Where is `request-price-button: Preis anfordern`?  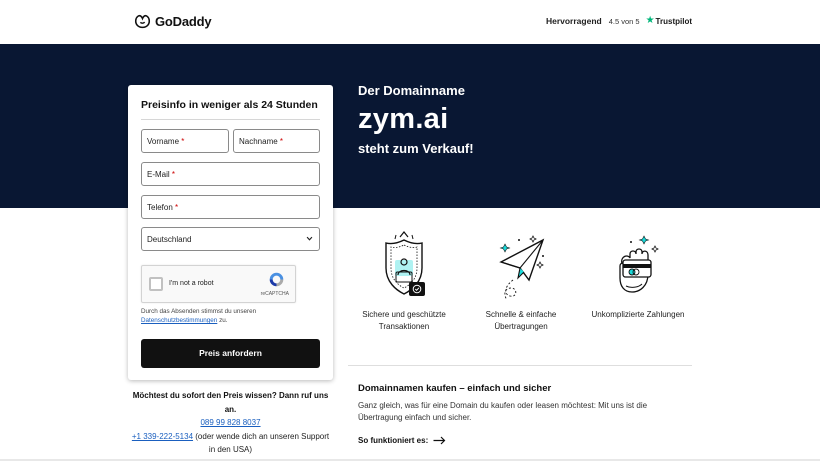
request-price-button: Preis anfordern is located at coordinates (230, 353).